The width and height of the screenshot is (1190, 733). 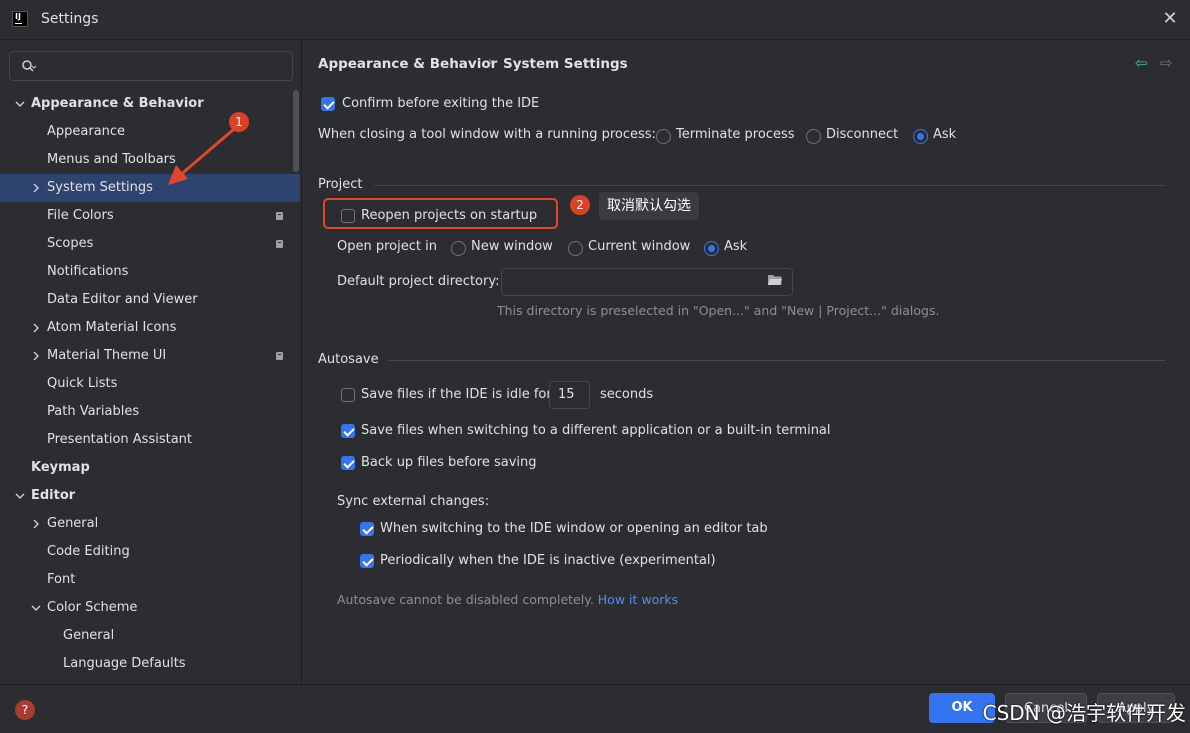 What do you see at coordinates (735, 134) in the screenshot?
I see `radio-terminate-process-label: Terminate process` at bounding box center [735, 134].